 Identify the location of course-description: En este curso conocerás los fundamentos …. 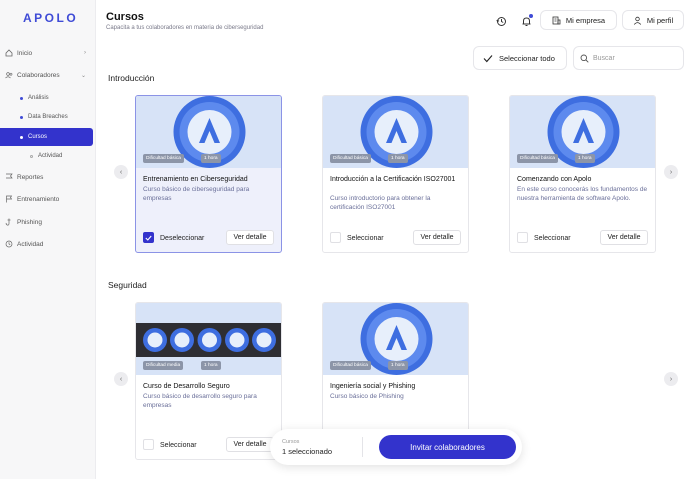
(582, 194).